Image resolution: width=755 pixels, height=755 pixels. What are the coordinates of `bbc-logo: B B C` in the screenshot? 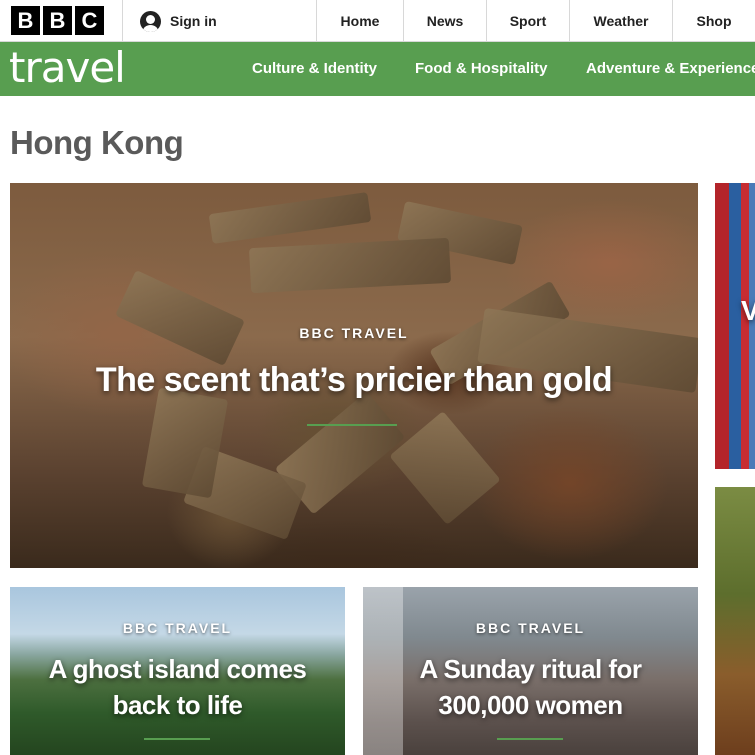 It's located at (57, 20).